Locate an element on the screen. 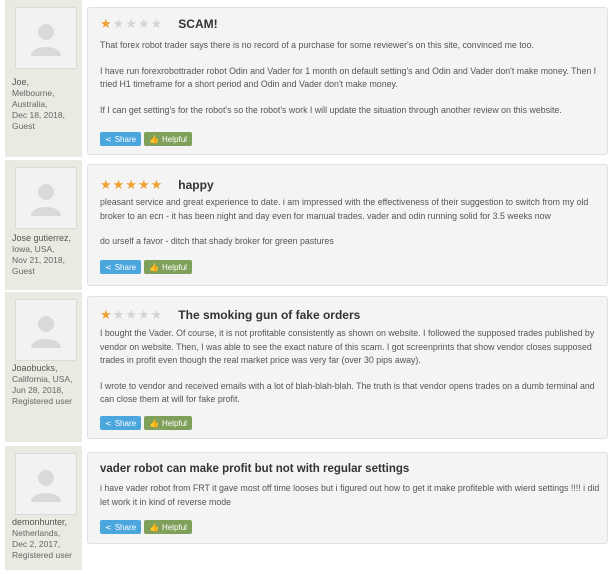  reviewer-location: Iowa, USA, is located at coordinates (33, 249).